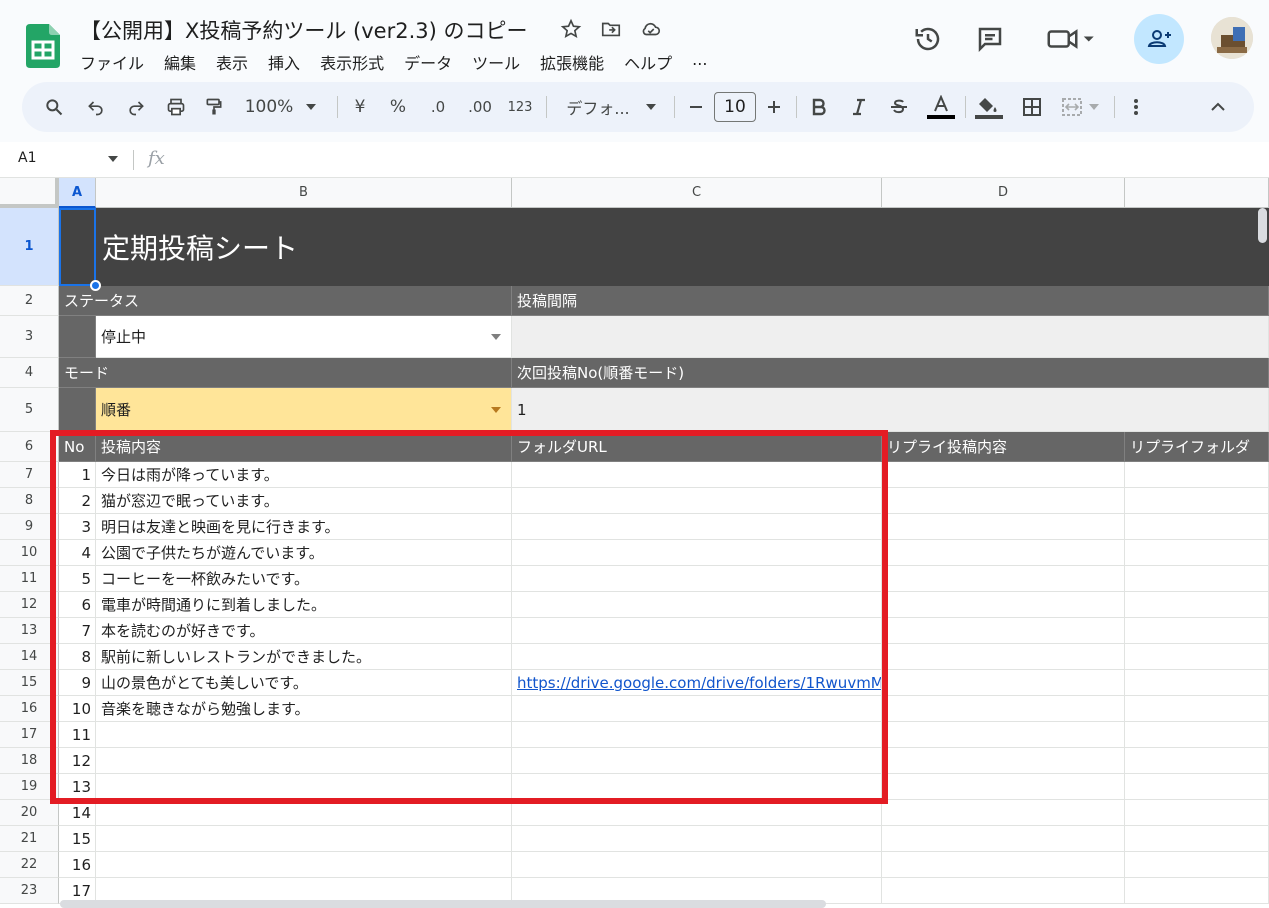  I want to click on menu-extensions: 拡張機能, so click(572, 62).